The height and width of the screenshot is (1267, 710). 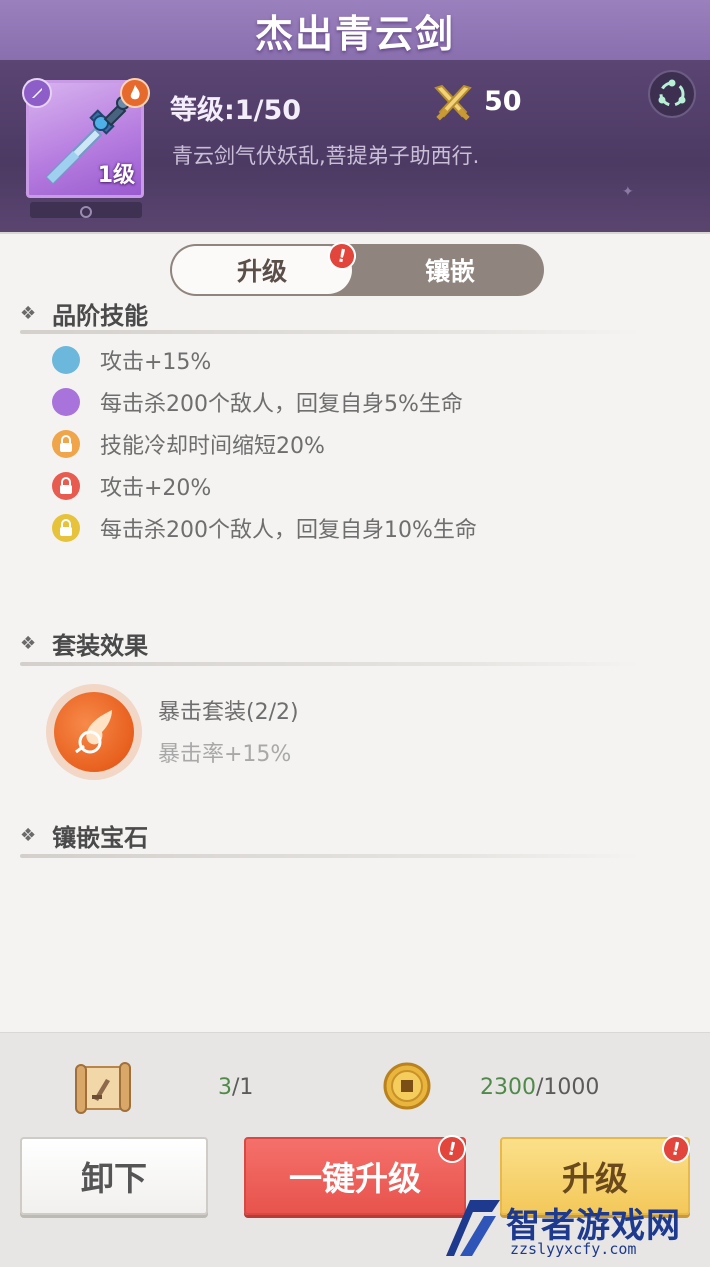 I want to click on tab-upgrade: 升级, so click(x=262, y=270).